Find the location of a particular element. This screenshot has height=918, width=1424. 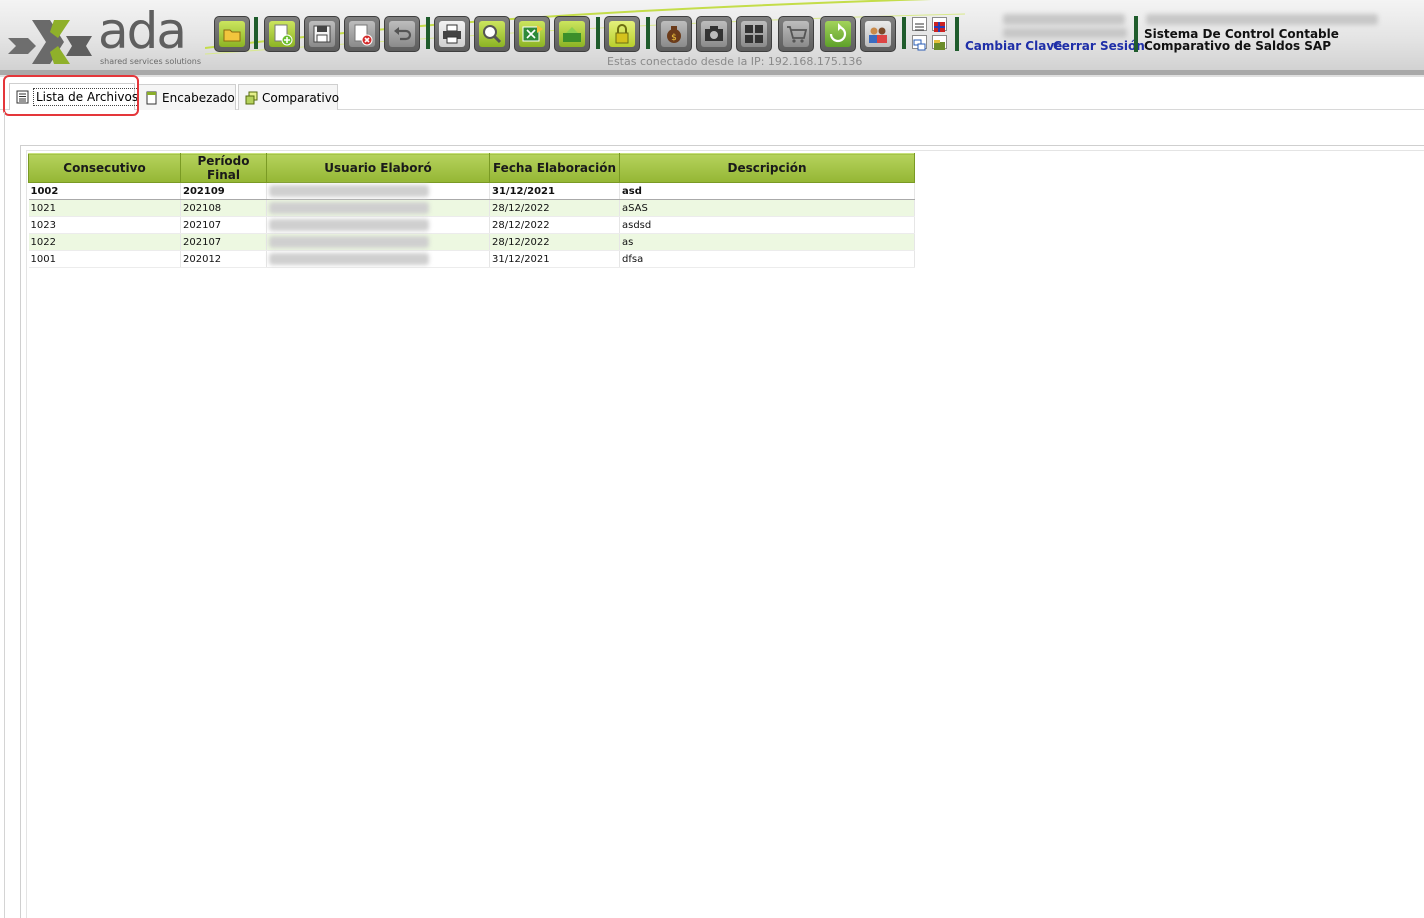

delete-button is located at coordinates (362, 34).